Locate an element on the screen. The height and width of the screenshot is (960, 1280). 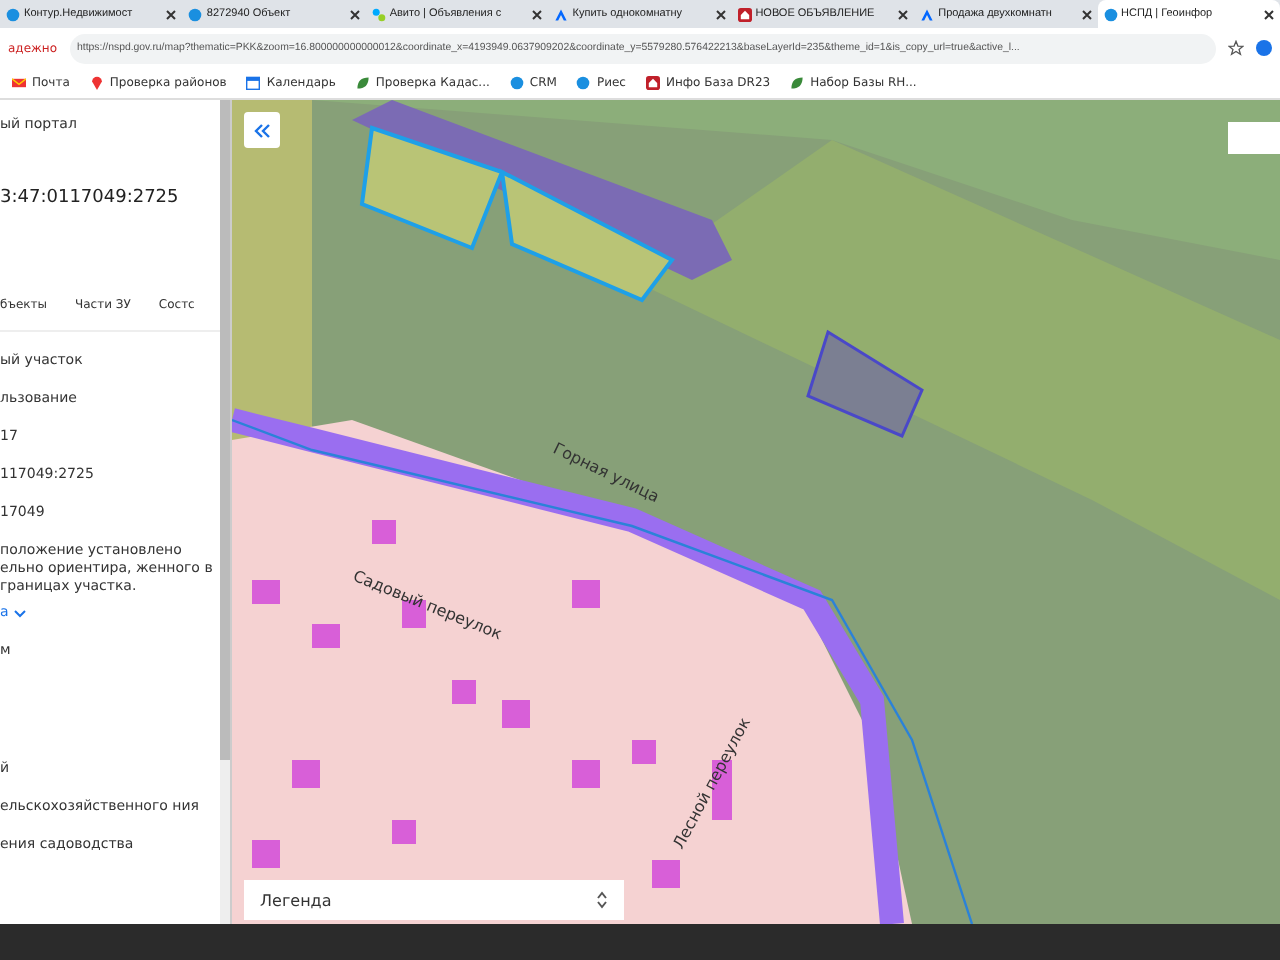
calendar-icon is located at coordinates (253, 83).